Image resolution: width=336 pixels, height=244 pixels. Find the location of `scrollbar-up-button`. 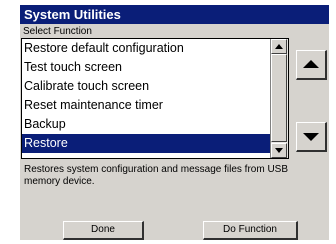

scrollbar-up-button is located at coordinates (279, 46).